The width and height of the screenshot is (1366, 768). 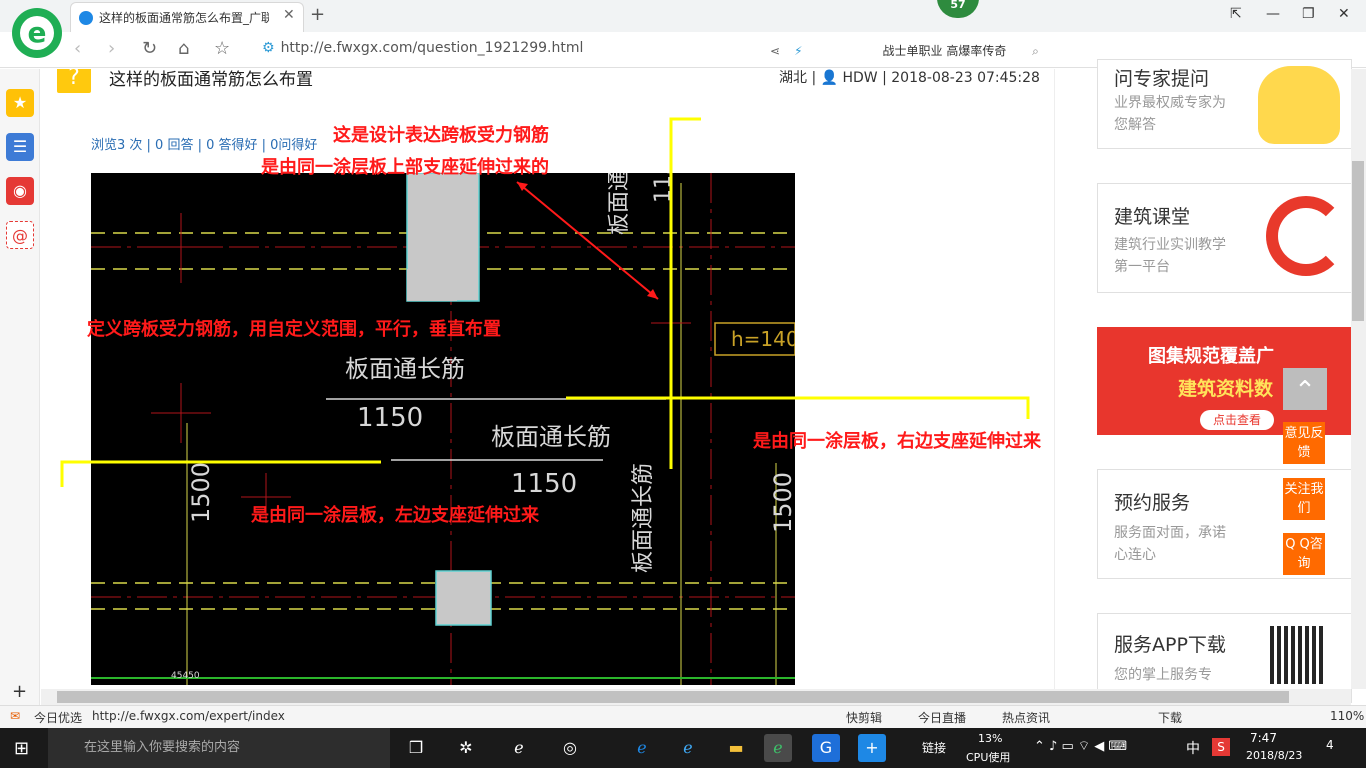 I want to click on follow-us-button: 关注我们, so click(x=1304, y=499).